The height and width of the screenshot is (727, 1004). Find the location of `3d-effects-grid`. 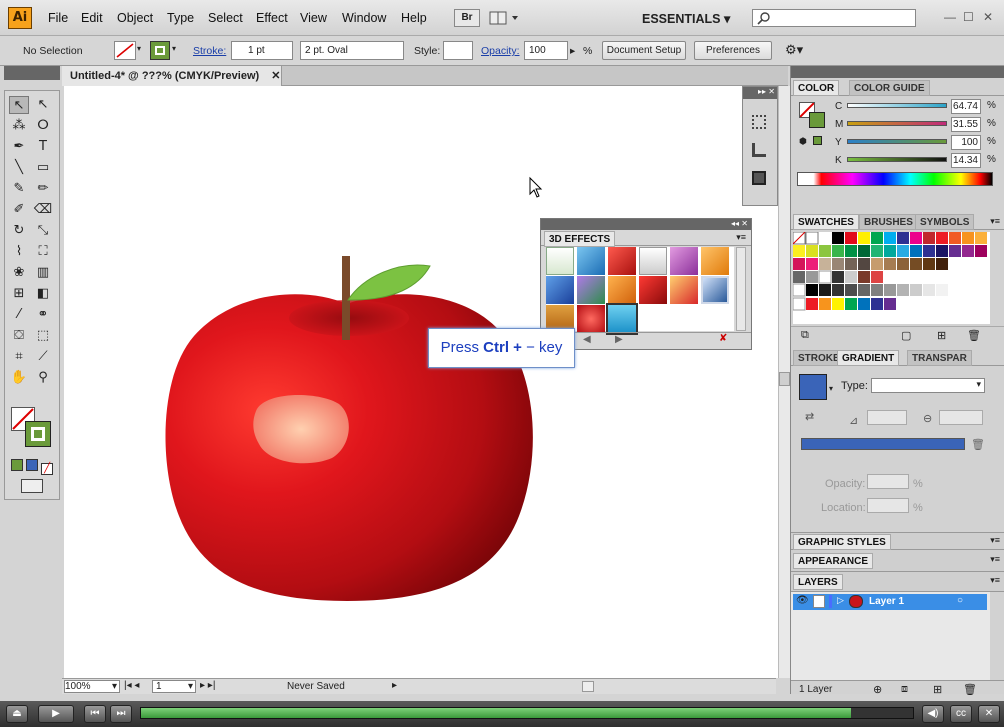

3d-effects-grid is located at coordinates (640, 291).